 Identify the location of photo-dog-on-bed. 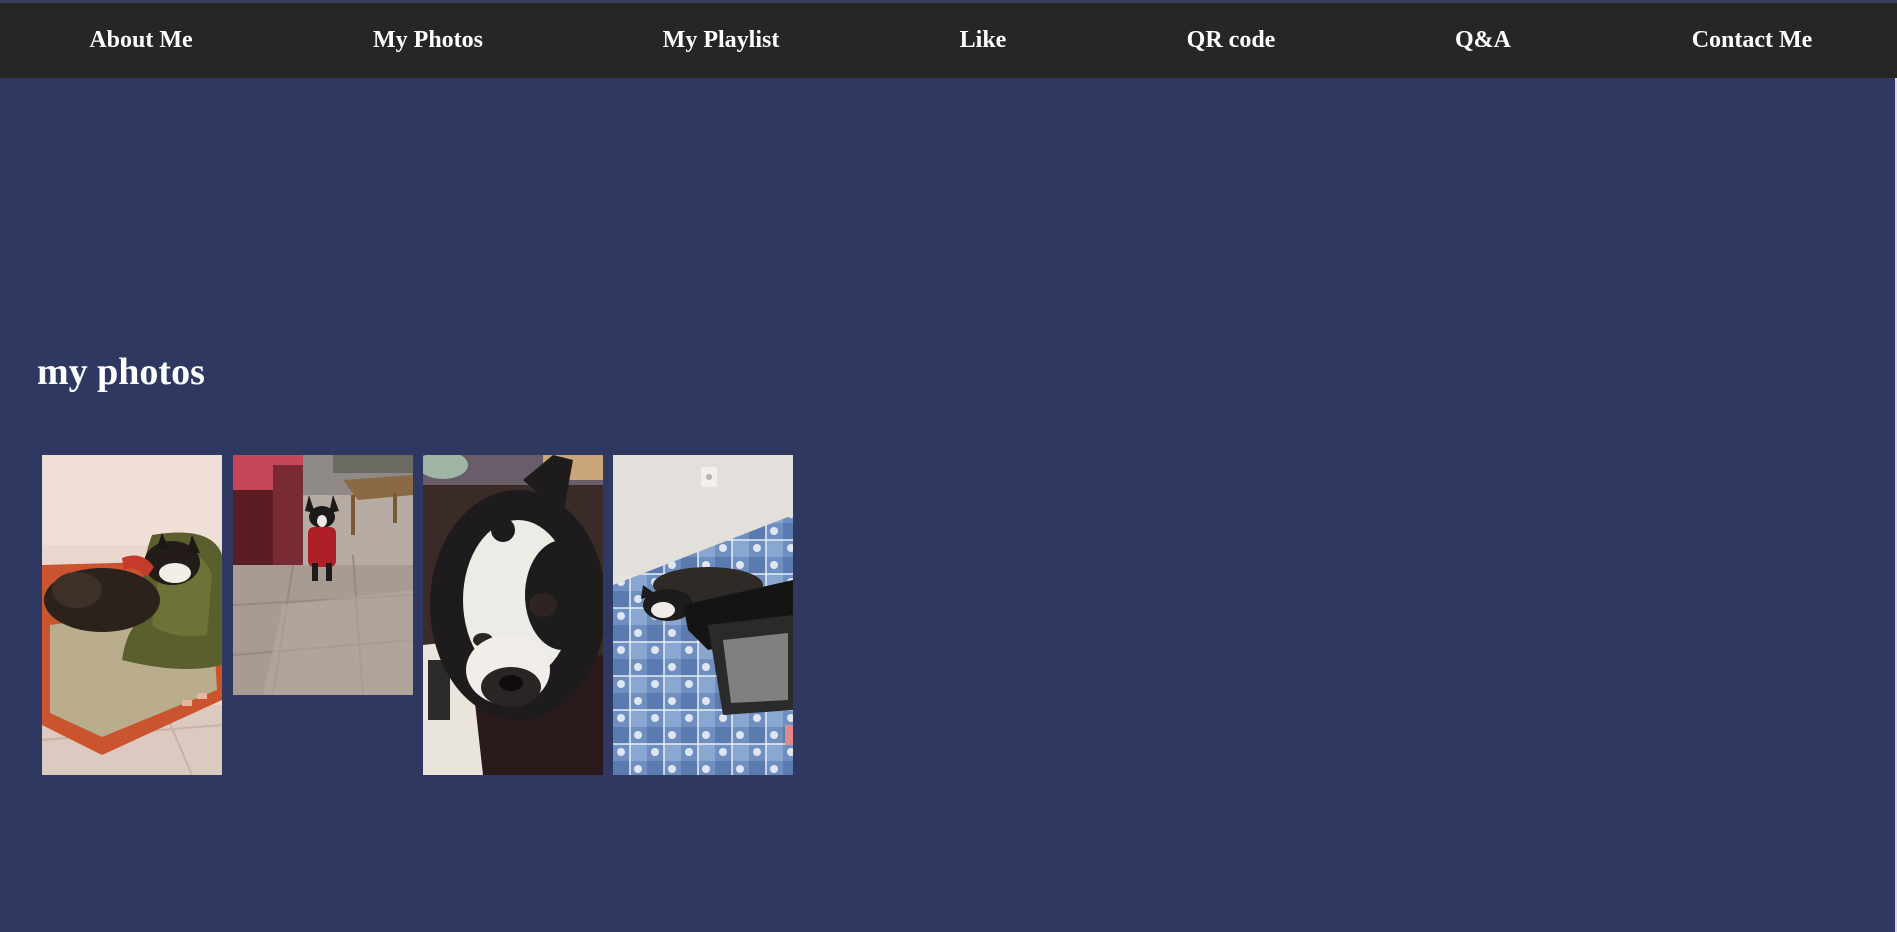
(703, 615).